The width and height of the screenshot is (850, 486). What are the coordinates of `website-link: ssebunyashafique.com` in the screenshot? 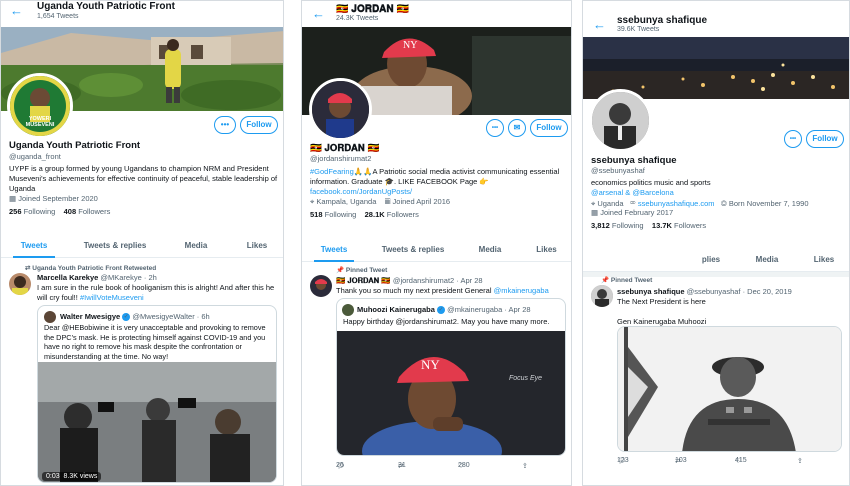 It's located at (676, 203).